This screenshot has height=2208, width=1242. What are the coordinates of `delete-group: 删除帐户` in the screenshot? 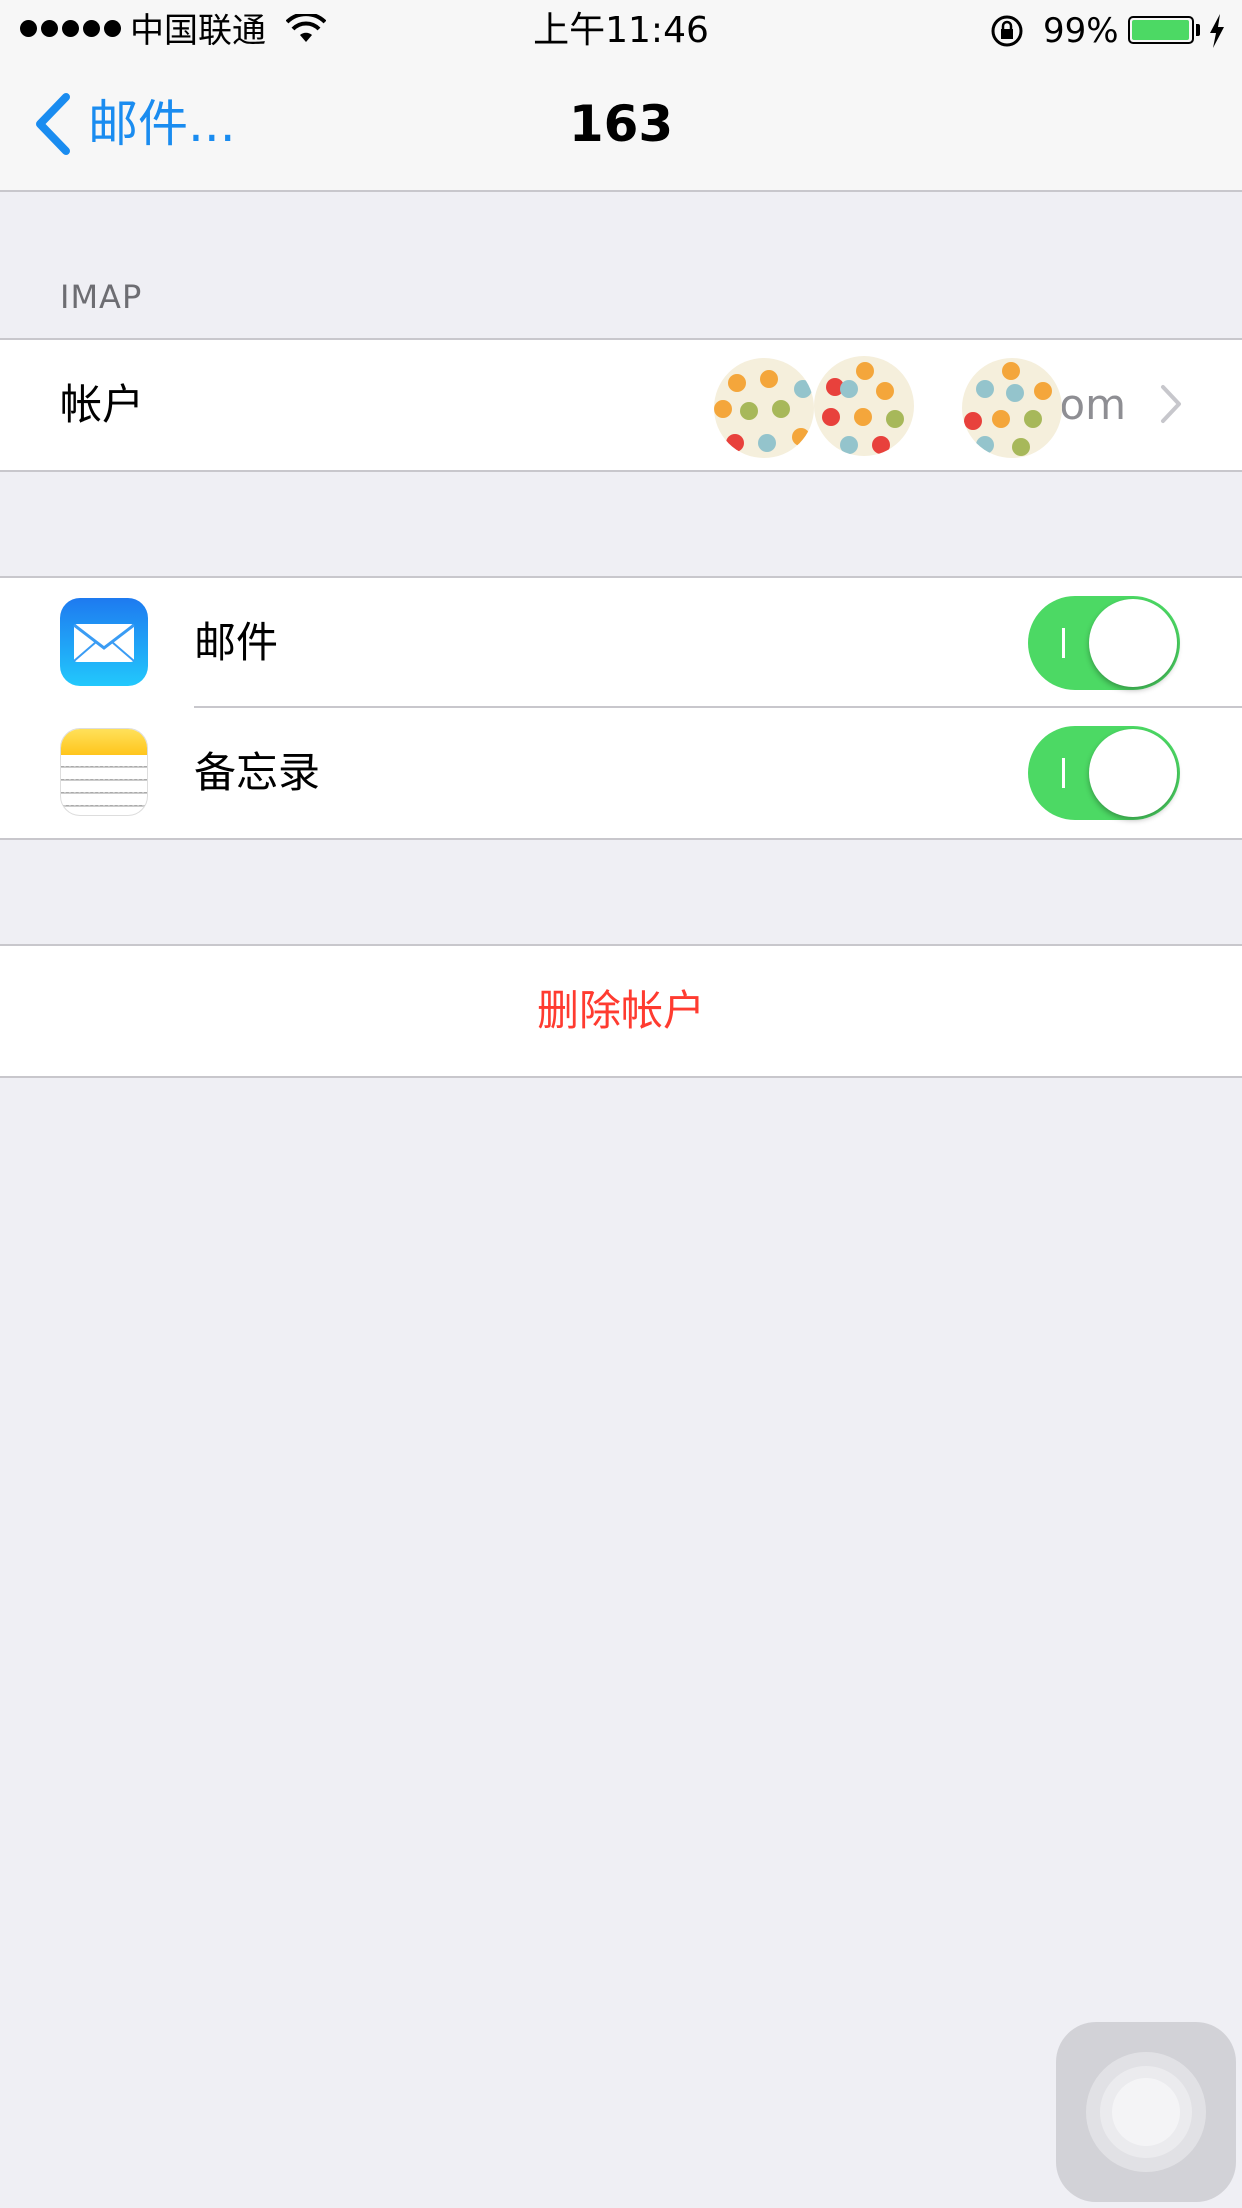 It's located at (621, 1011).